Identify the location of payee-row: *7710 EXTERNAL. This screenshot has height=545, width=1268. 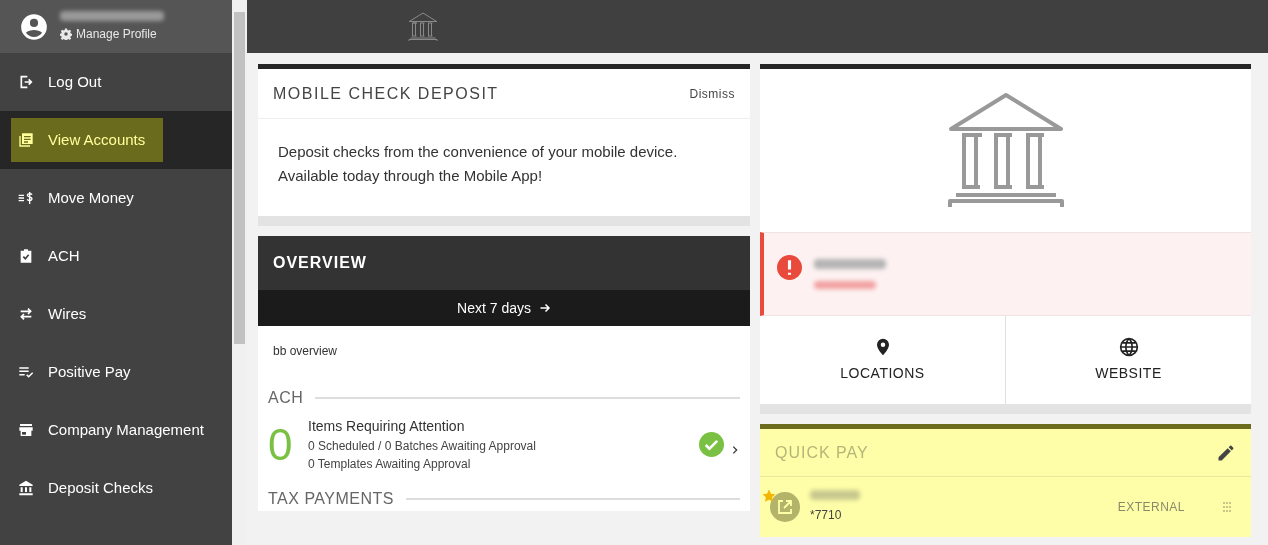
(1005, 507).